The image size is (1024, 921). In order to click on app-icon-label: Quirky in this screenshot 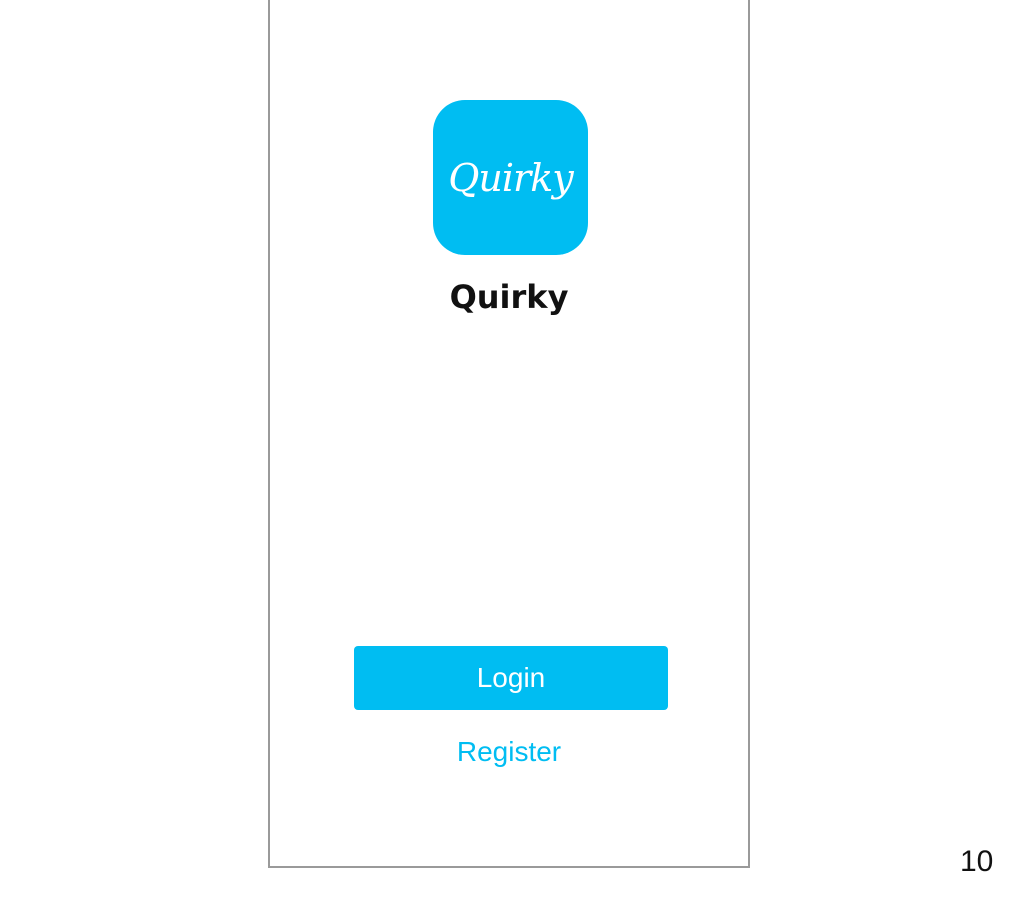, I will do `click(510, 177)`.